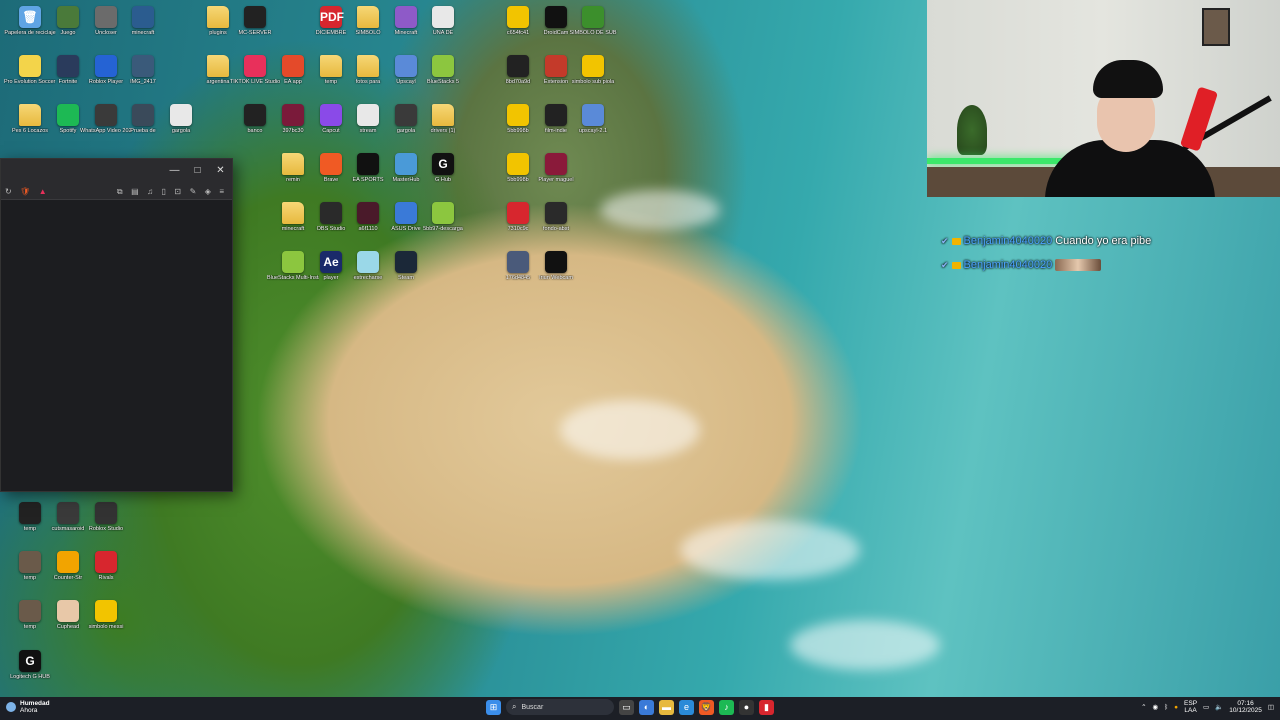  I want to click on clock-time: 07:16, so click(1245, 703).